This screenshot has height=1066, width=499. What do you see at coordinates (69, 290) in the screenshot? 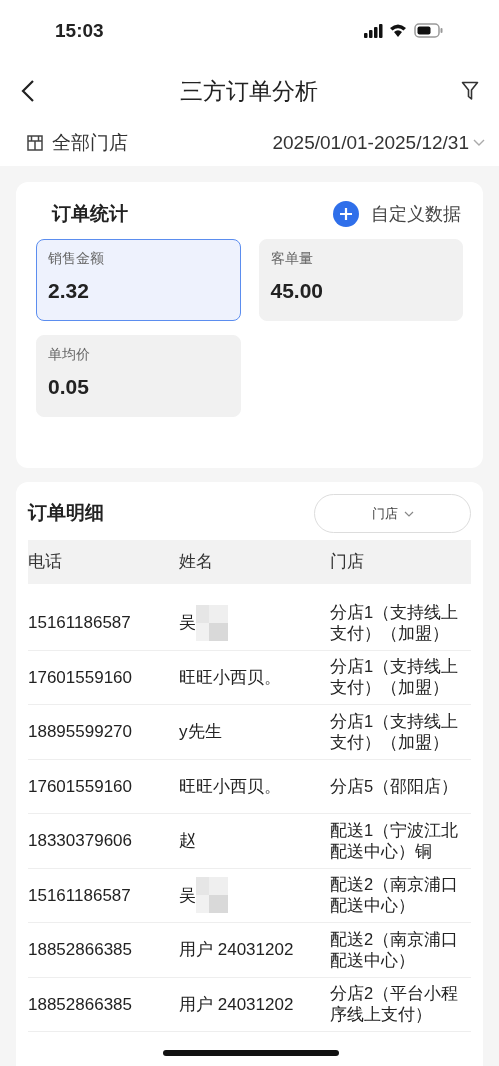
I see `stat-value: 2.32` at bounding box center [69, 290].